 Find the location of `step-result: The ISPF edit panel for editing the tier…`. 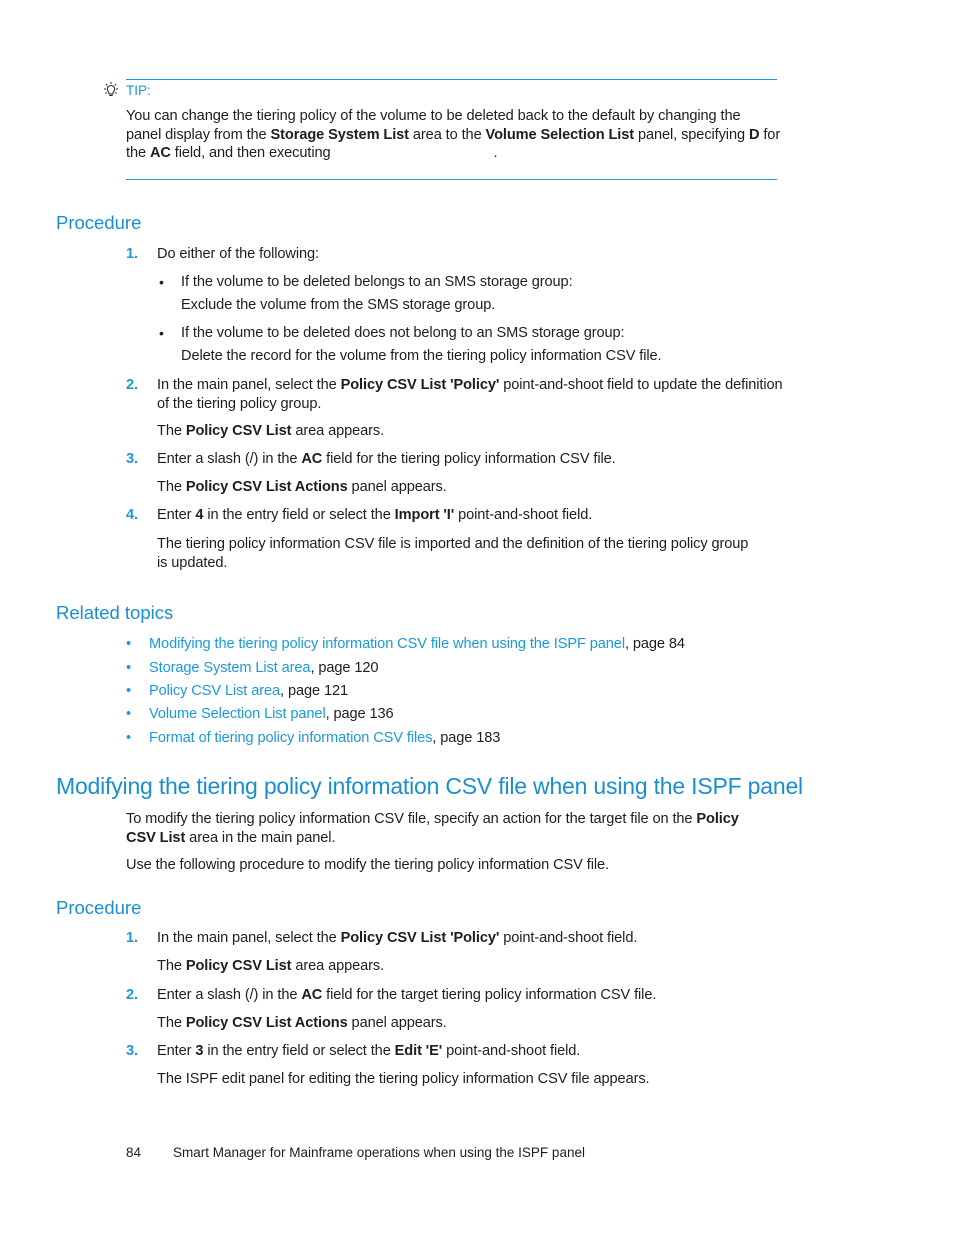

step-result: The ISPF edit panel for editing the tier… is located at coordinates (403, 1079).